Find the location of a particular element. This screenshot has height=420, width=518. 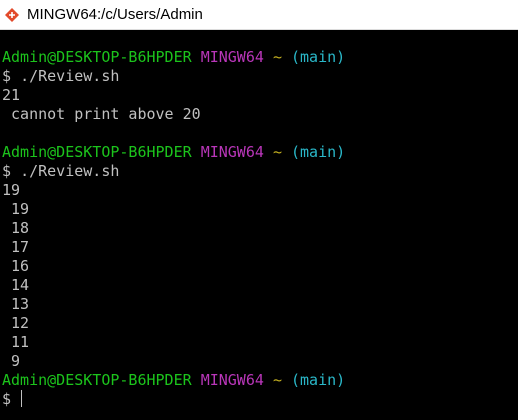

output-line: 14 is located at coordinates (16, 285).